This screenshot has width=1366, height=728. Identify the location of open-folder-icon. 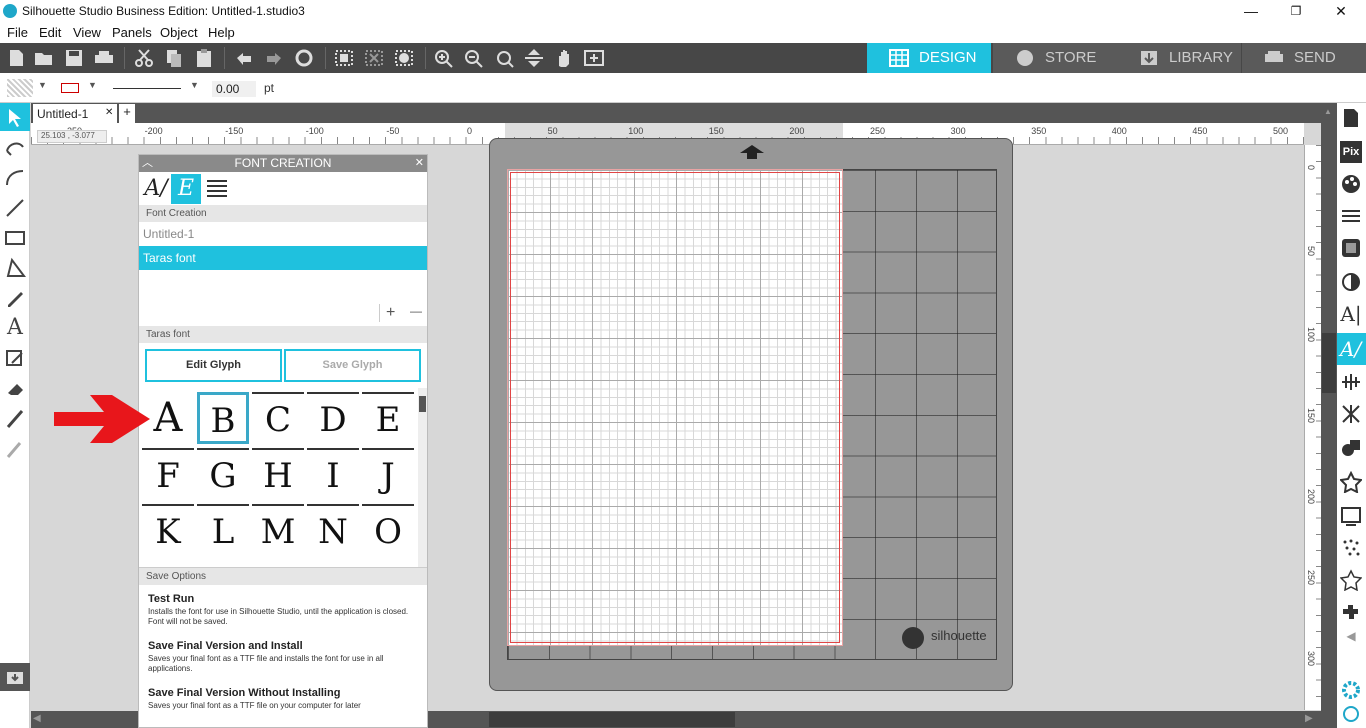
(44, 58).